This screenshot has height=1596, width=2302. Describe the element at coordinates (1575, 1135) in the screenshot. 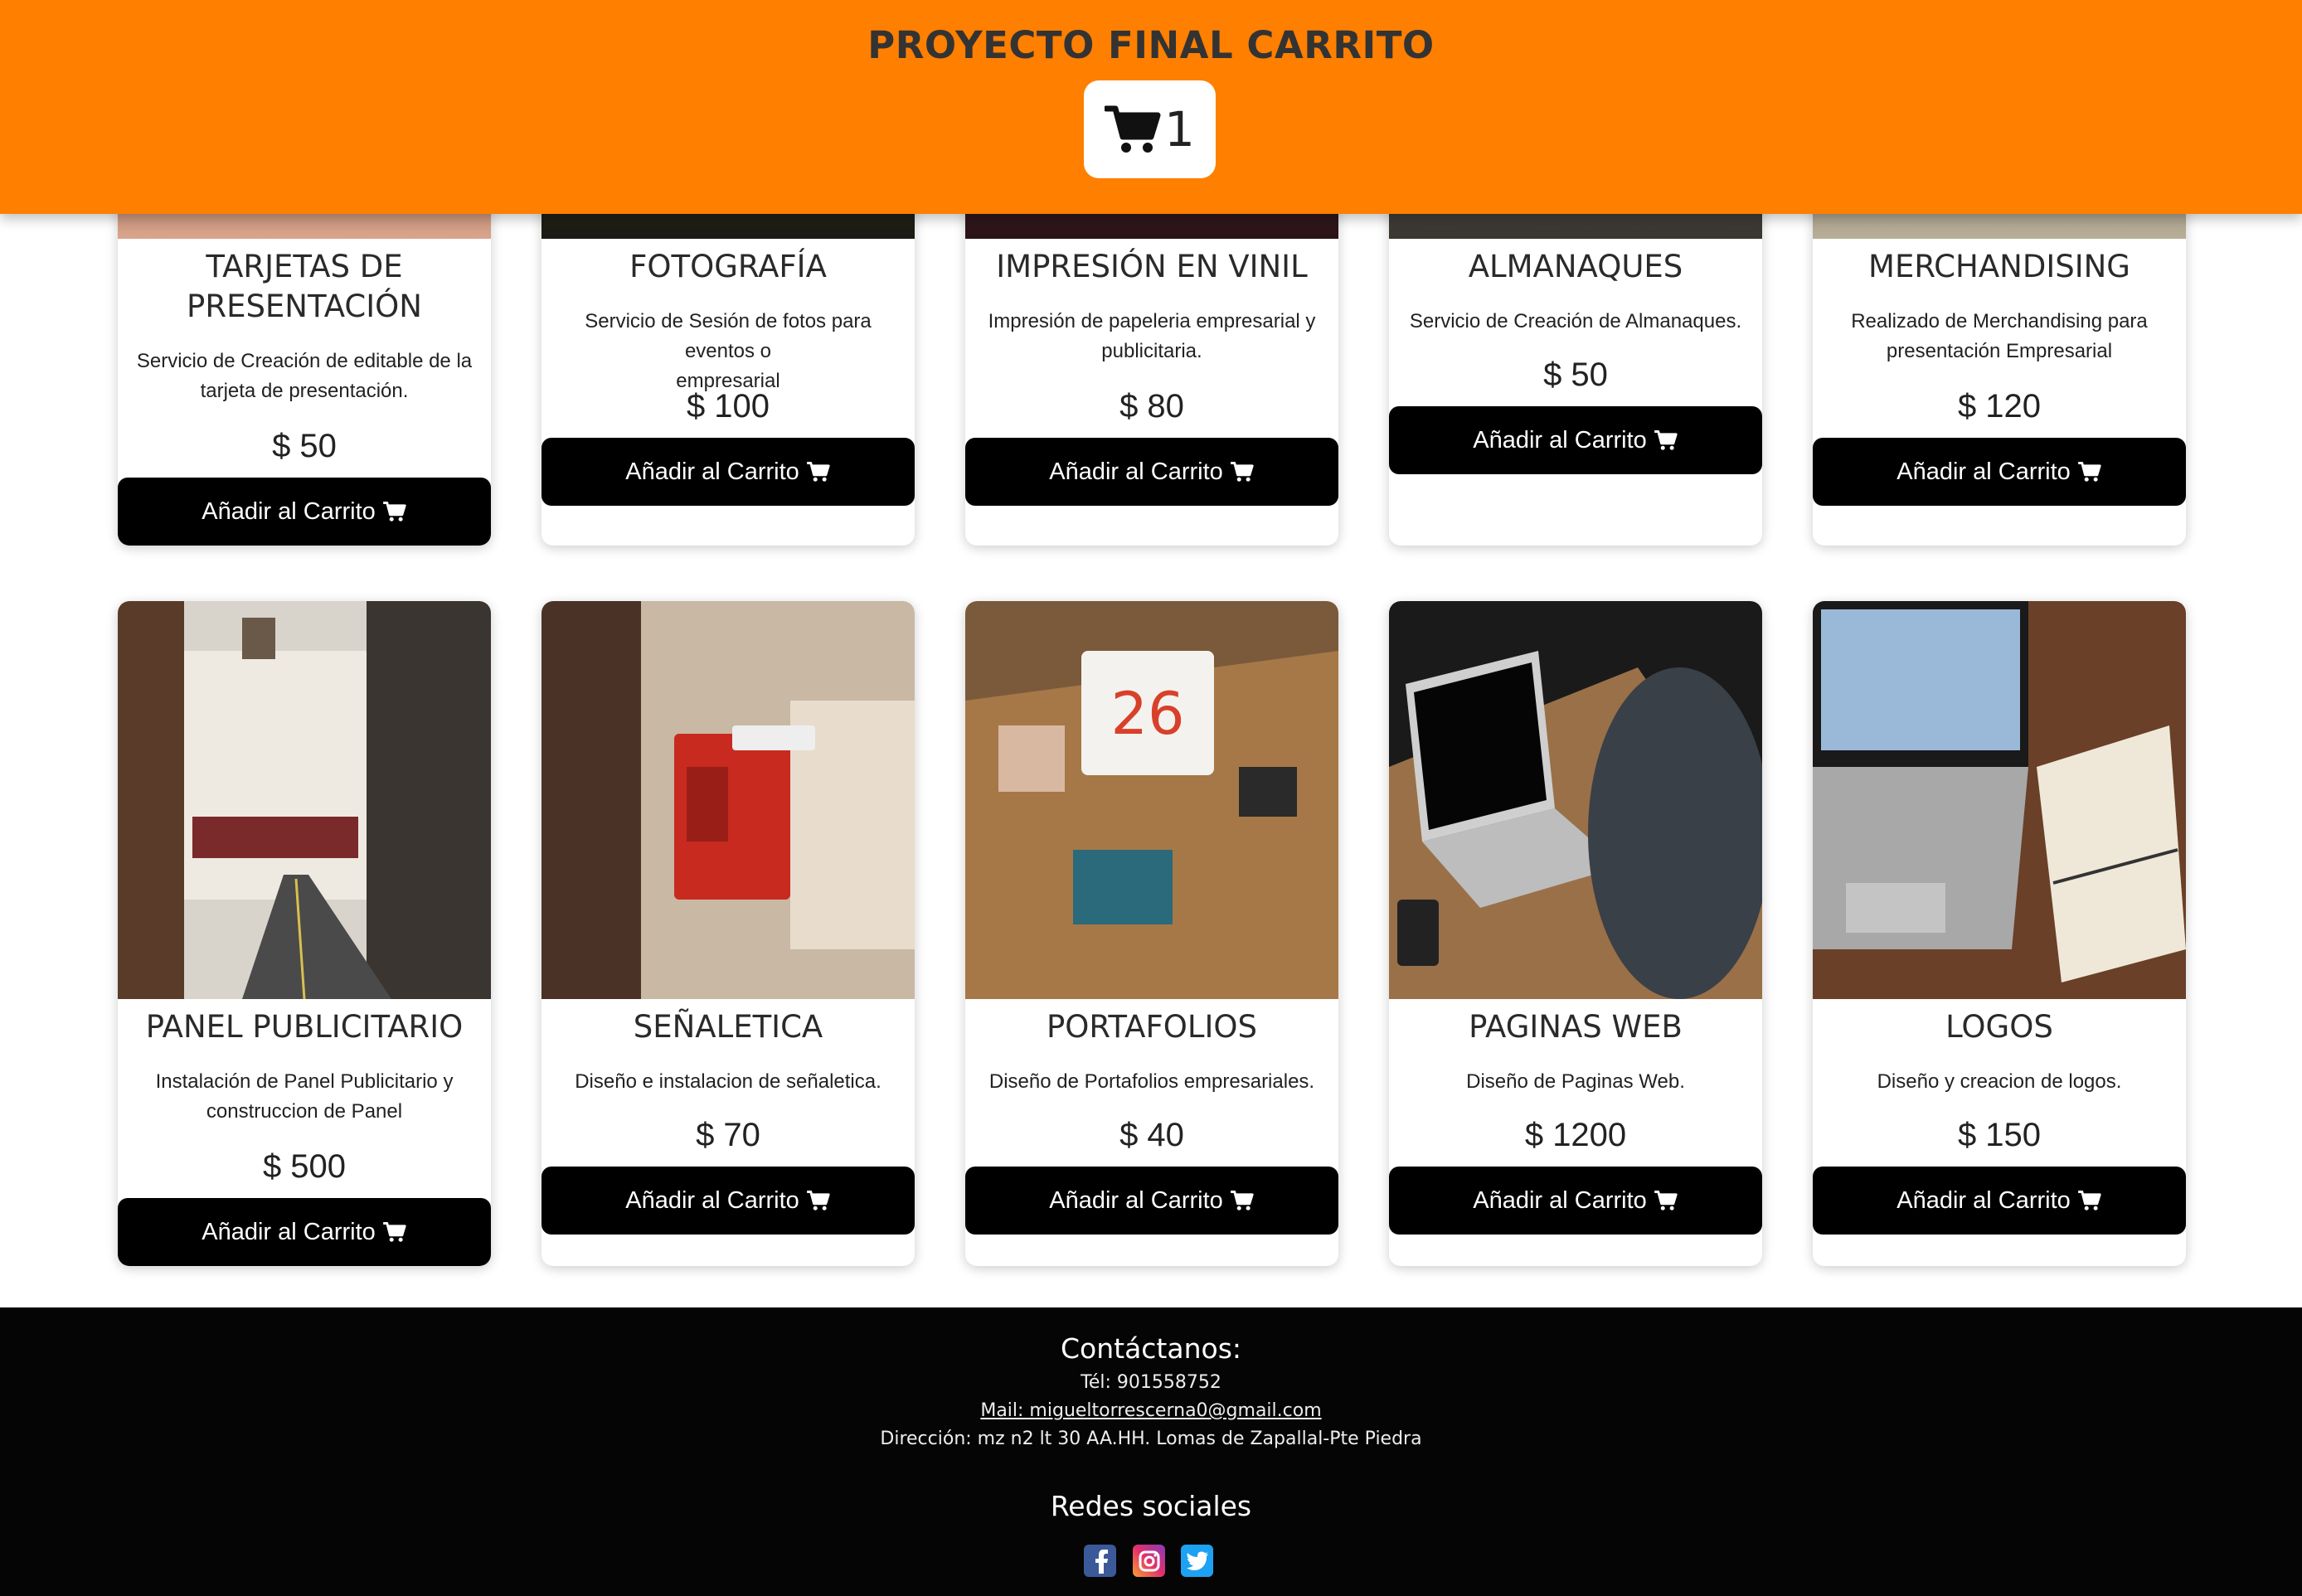

I see `product-price: $ 1200` at that location.